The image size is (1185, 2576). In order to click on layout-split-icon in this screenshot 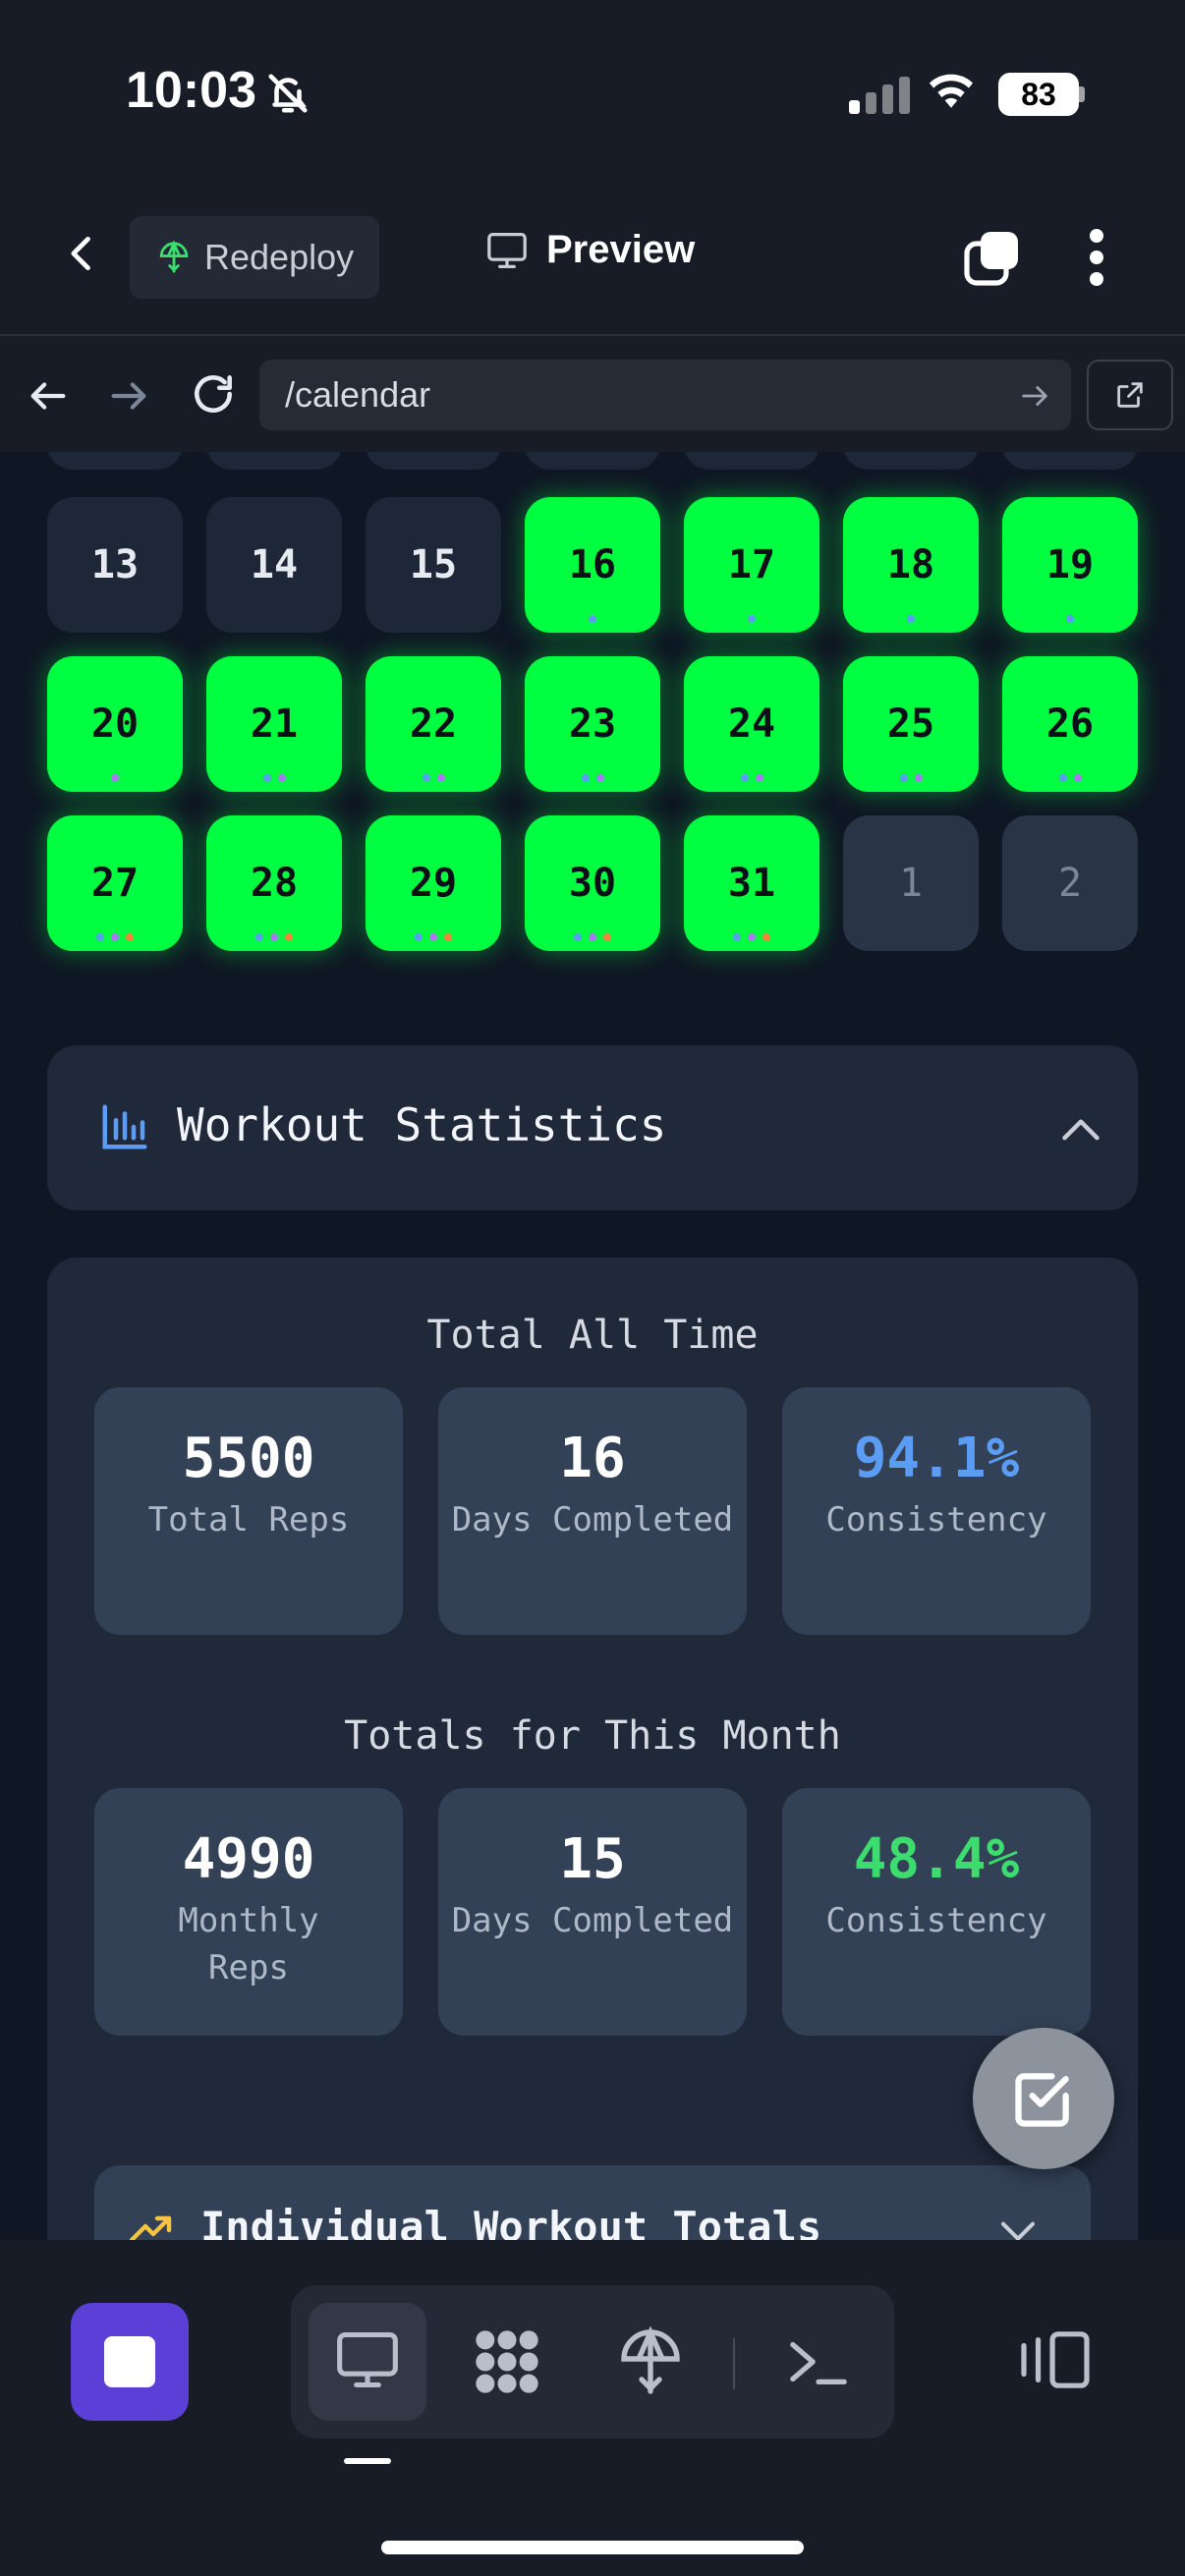, I will do `click(1056, 2359)`.